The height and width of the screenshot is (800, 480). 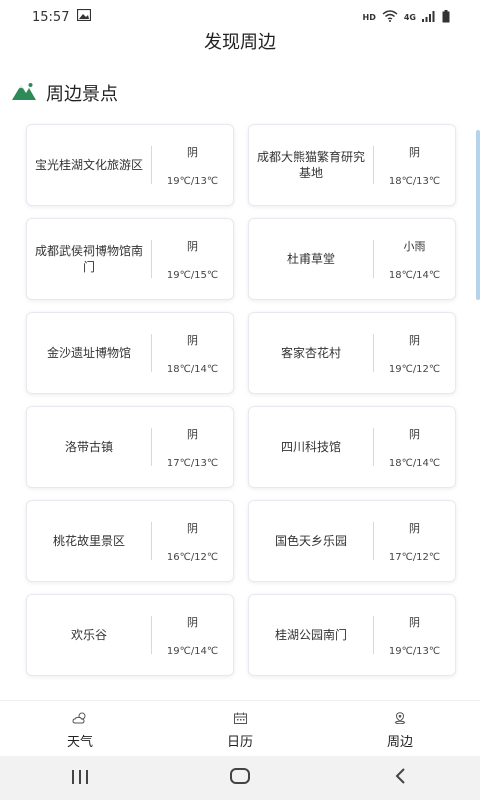 I want to click on home-button, so click(x=240, y=778).